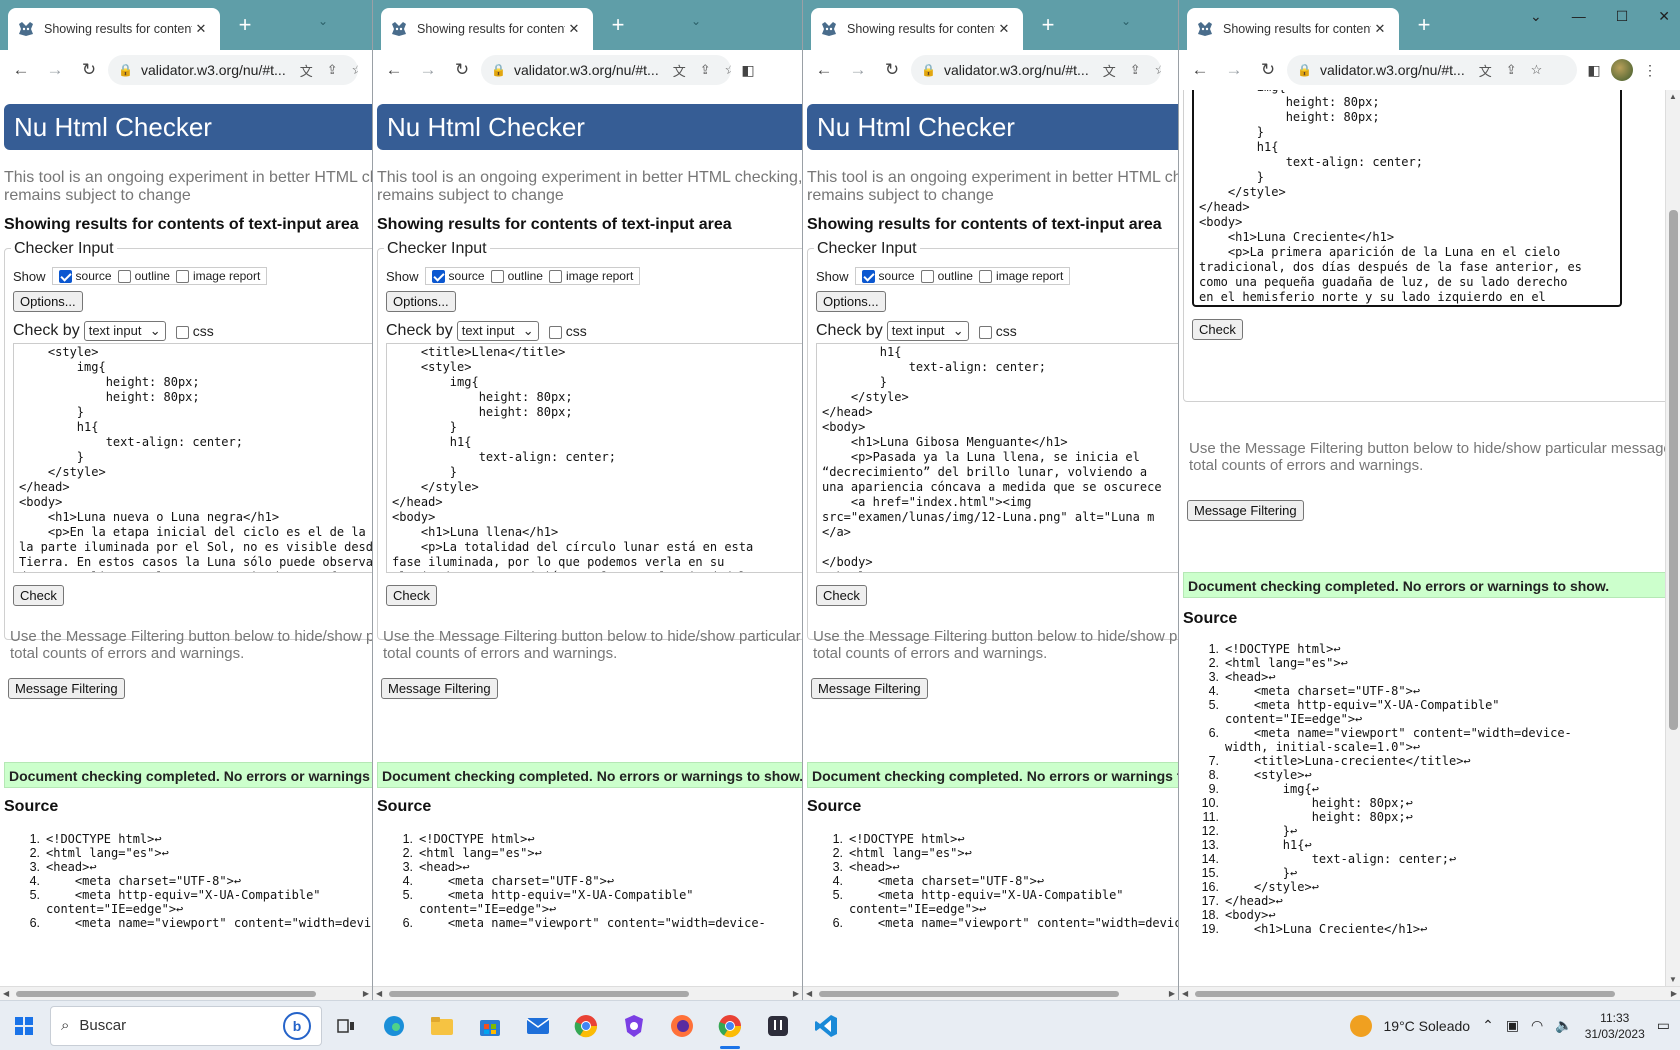  Describe the element at coordinates (1563, 1025) in the screenshot. I see `volume-icon: 🔈` at that location.